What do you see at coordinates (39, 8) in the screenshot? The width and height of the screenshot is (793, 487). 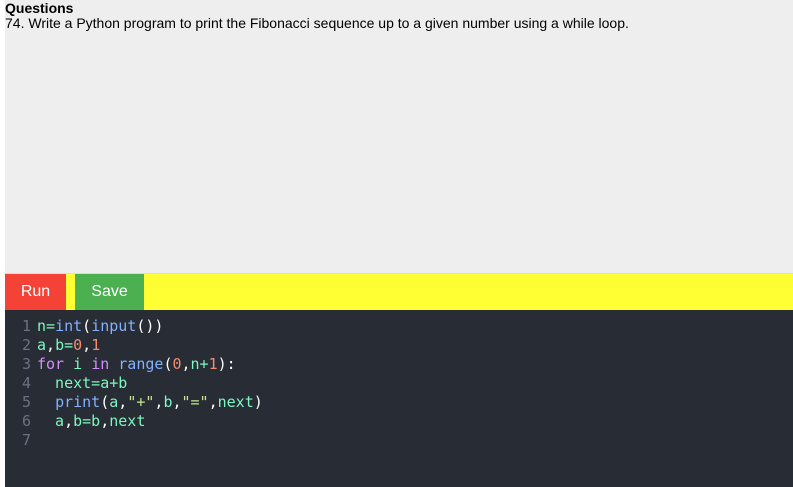 I see `questions-heading: Questions` at bounding box center [39, 8].